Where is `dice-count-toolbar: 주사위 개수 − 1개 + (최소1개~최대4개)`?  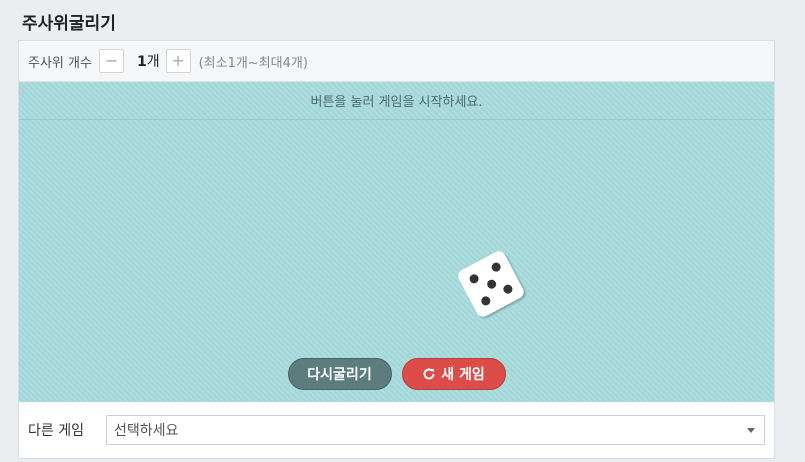
dice-count-toolbar: 주사위 개수 − 1개 + (최소1개~최대4개) is located at coordinates (396, 61).